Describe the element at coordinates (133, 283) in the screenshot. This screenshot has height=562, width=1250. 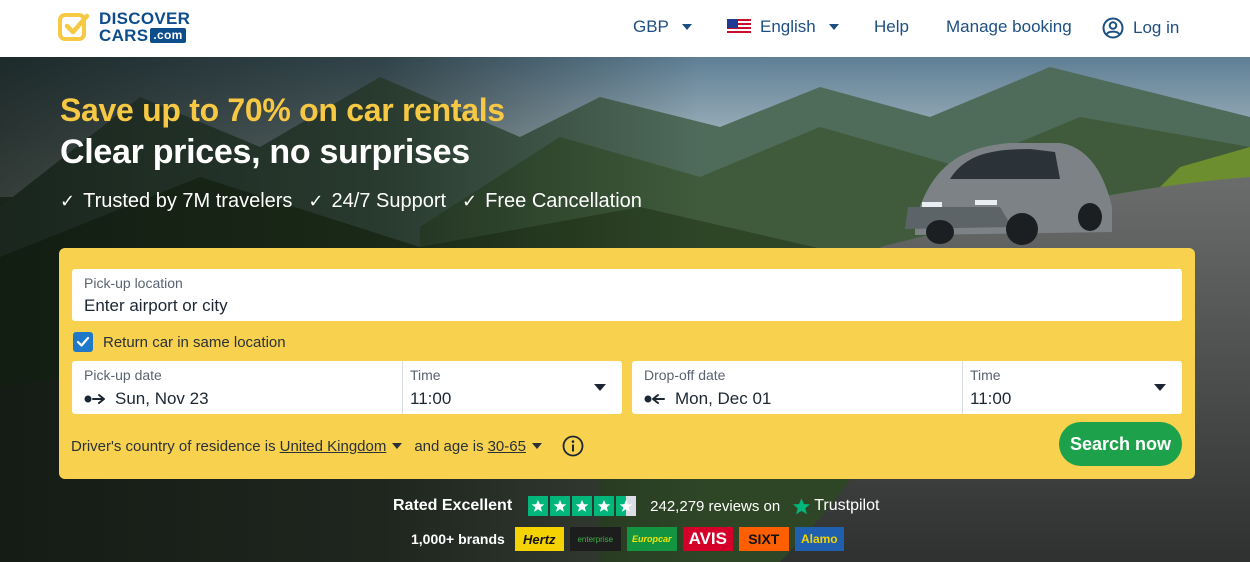
I see `pickup-location-label: Pick-up location` at that location.